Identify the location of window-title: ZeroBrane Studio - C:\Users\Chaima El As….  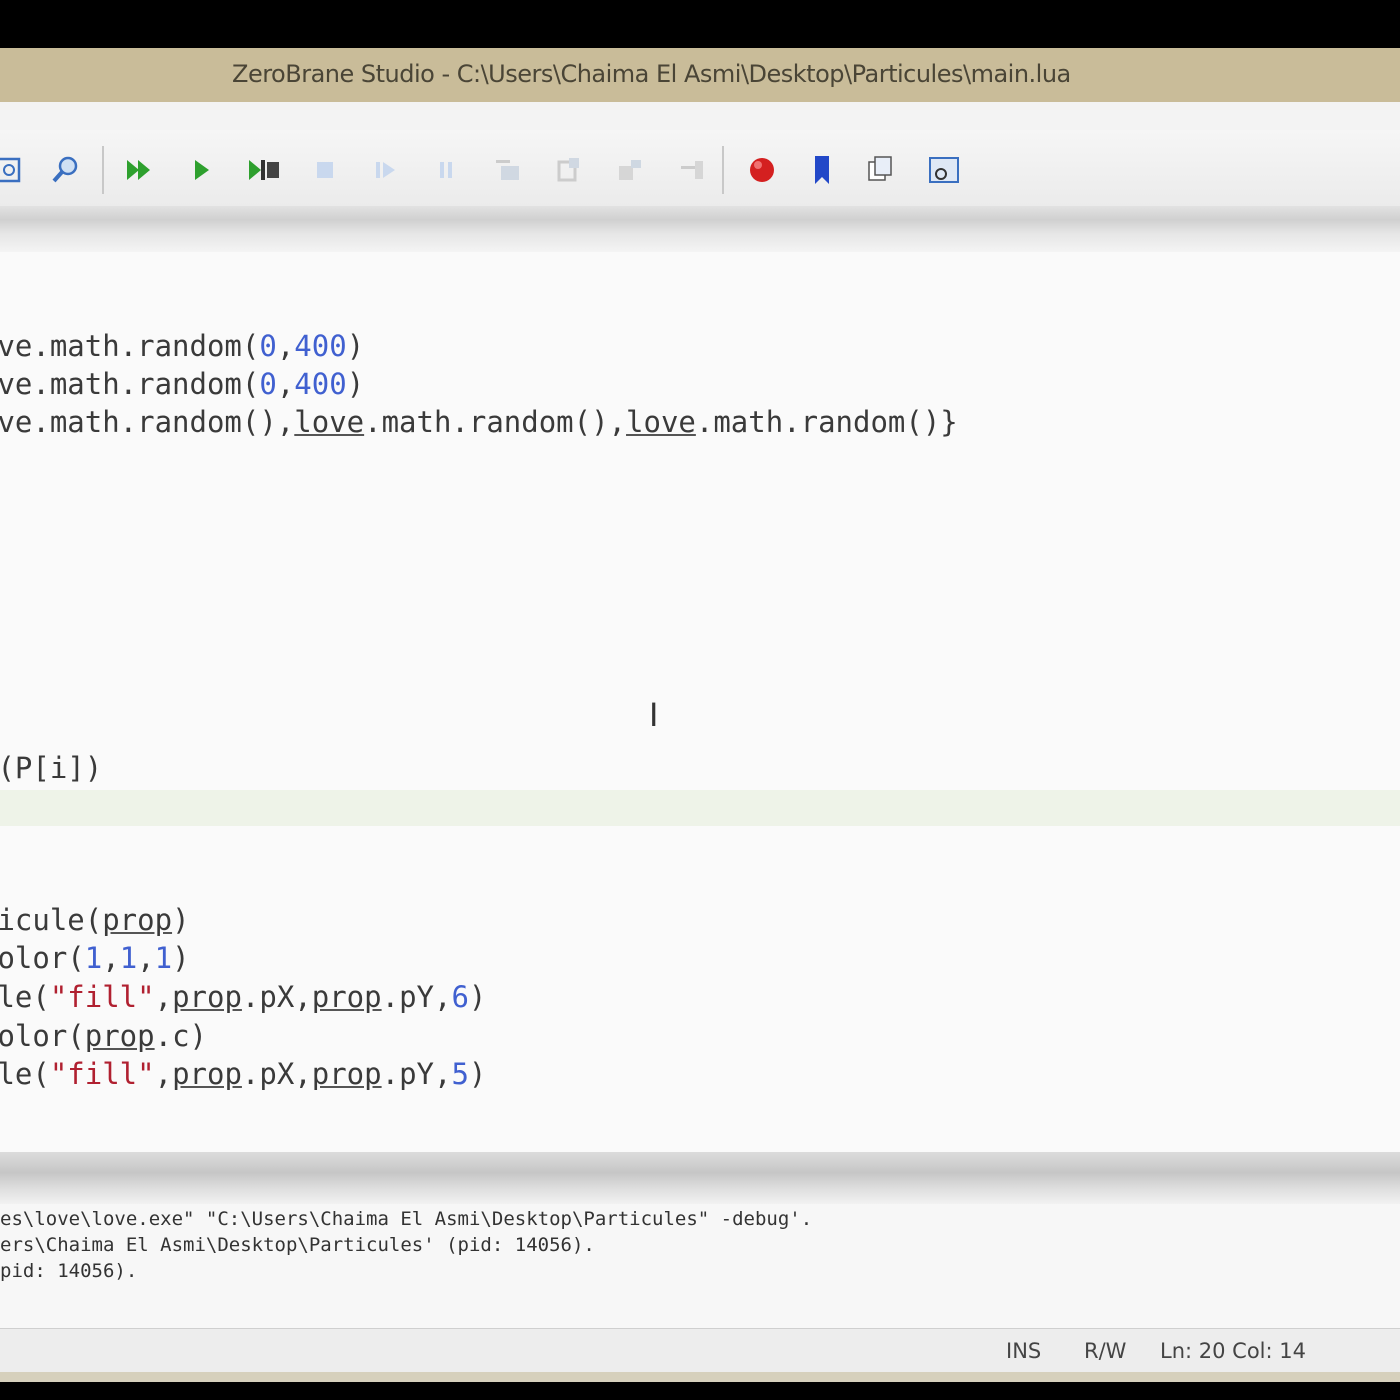
(651, 74).